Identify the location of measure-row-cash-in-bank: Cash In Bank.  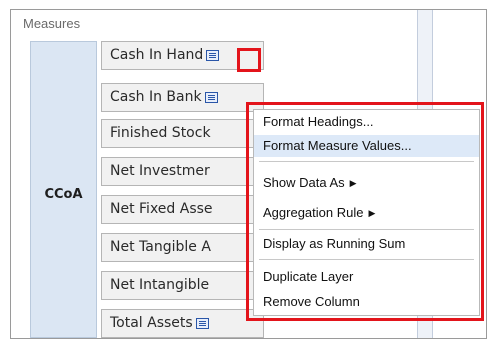
(182, 97).